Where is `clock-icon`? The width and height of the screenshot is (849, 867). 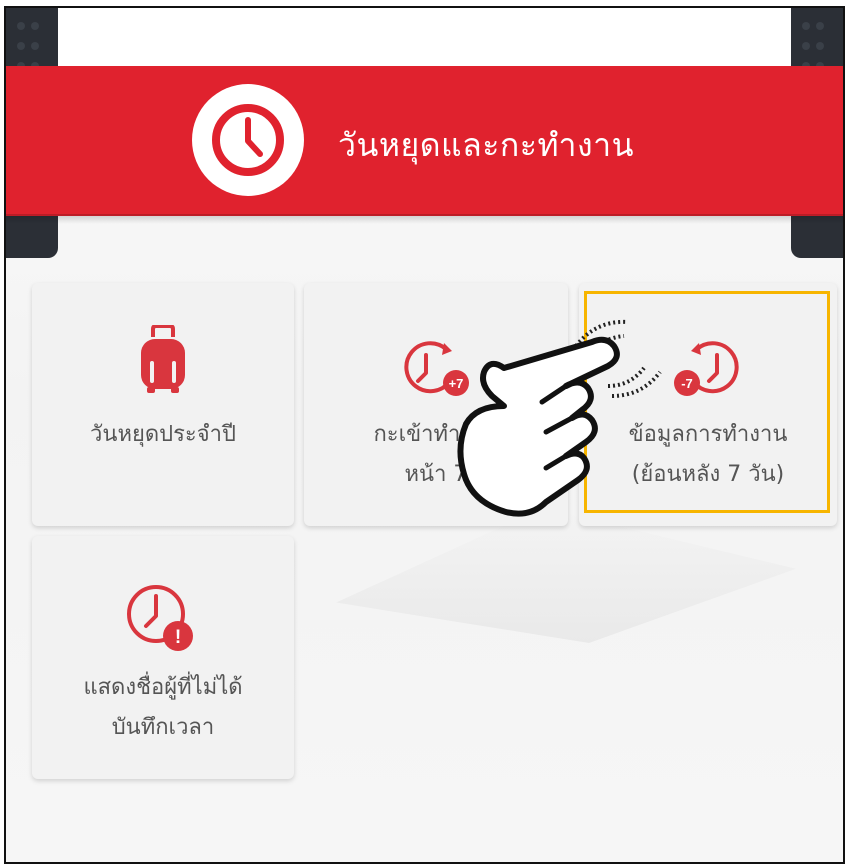
clock-icon is located at coordinates (248, 140).